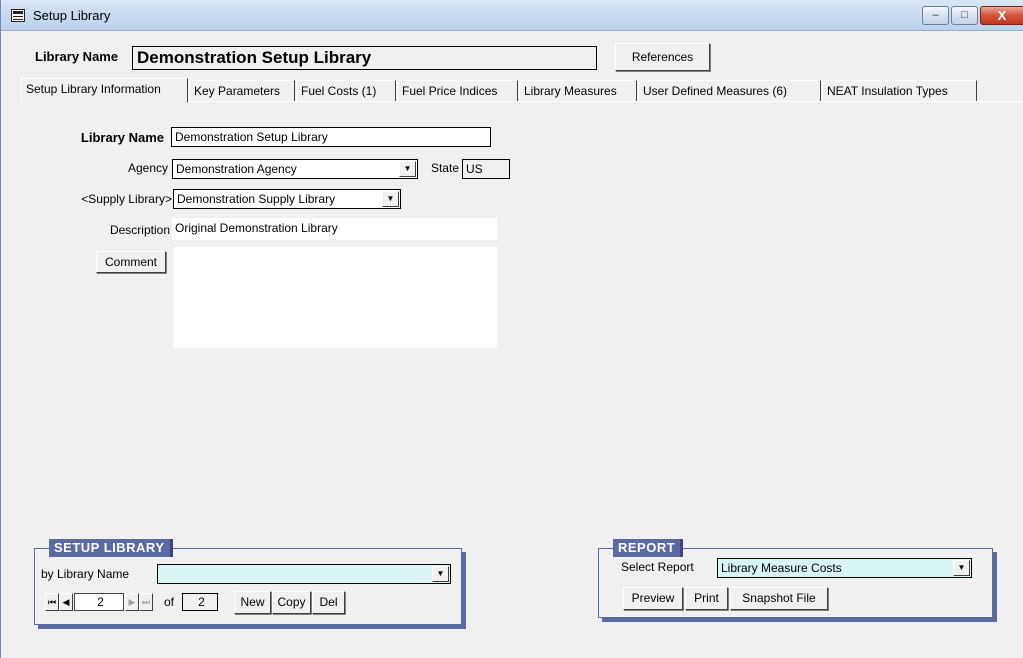 The width and height of the screenshot is (1023, 658). What do you see at coordinates (331, 137) in the screenshot?
I see `library-name-field: Demonstration Setup Library` at bounding box center [331, 137].